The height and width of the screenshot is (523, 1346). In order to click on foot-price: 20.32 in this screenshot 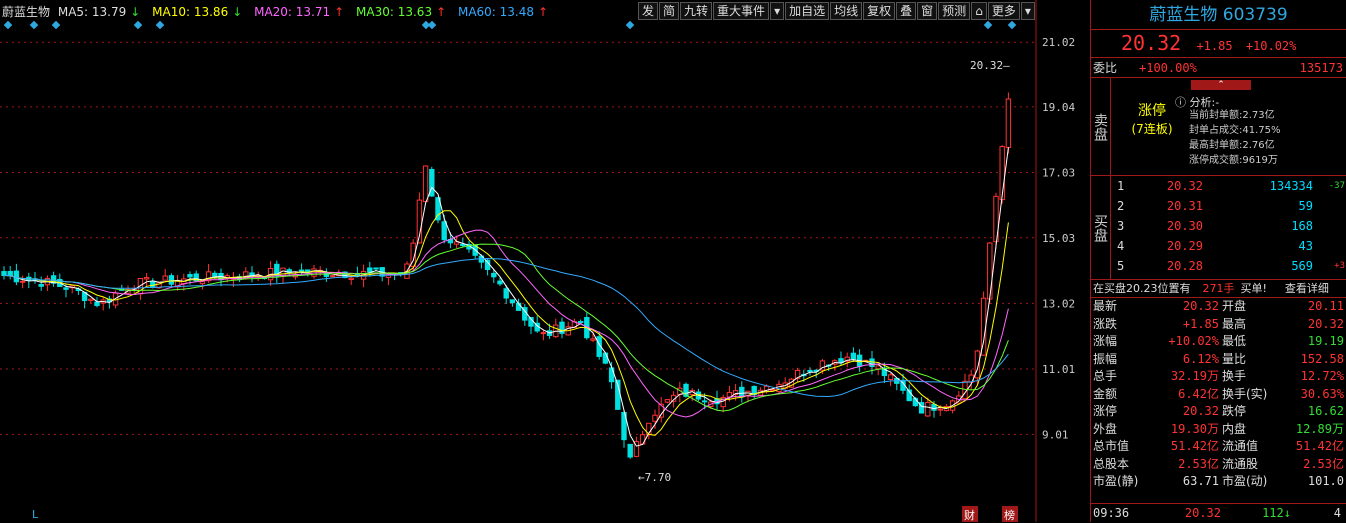, I will do `click(1202, 513)`.